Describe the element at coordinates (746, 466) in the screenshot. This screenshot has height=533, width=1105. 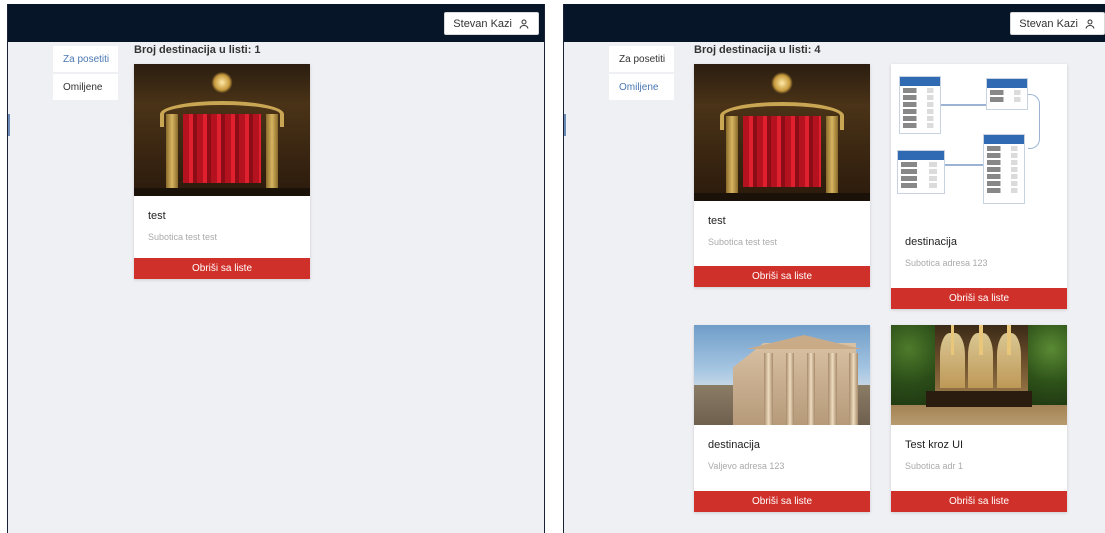
I see `card-subtitle: Valjevo adresa 123` at that location.